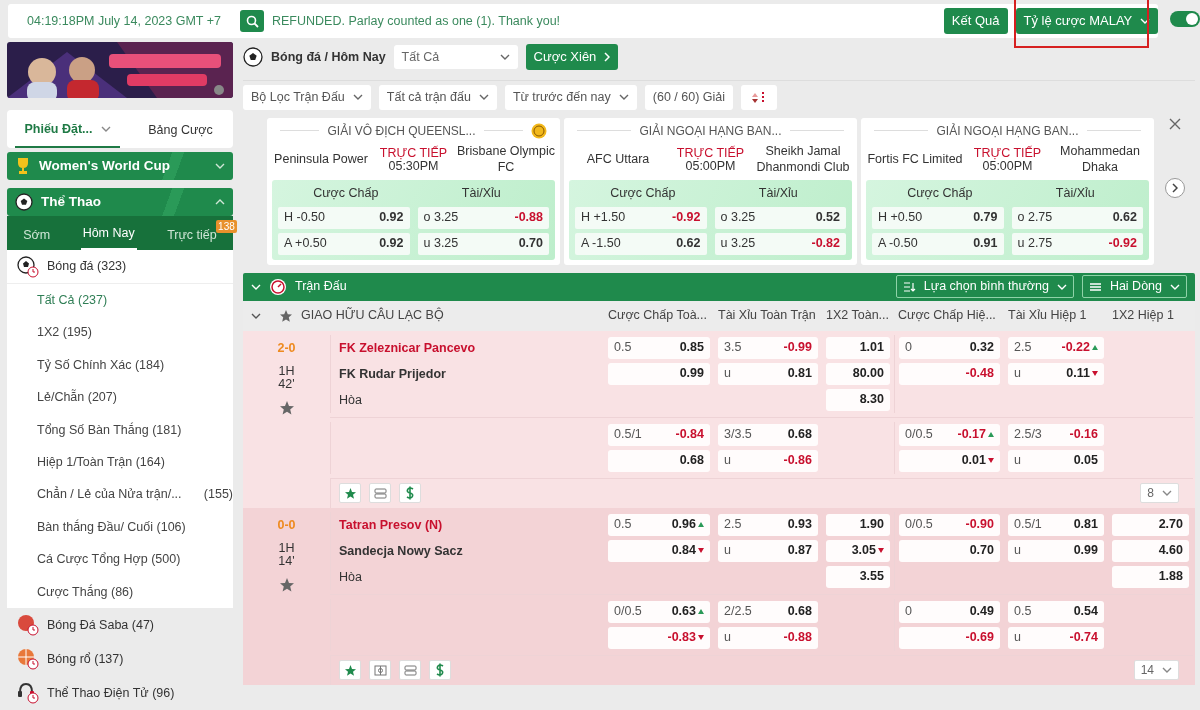 The width and height of the screenshot is (1200, 710). Describe the element at coordinates (1077, 217) in the screenshot. I see `odds-button: o 2.75 0.62` at that location.